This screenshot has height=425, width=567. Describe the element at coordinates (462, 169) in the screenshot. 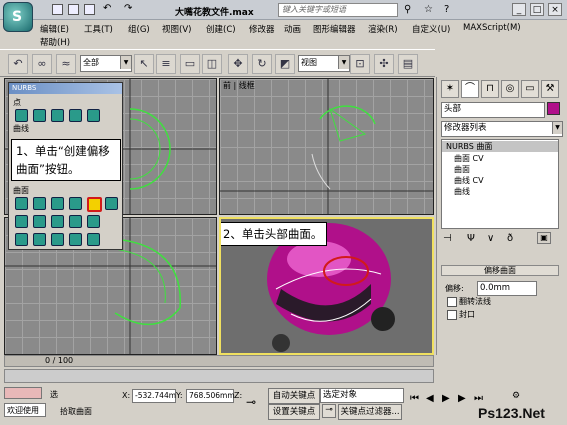

I see `stack-item: 曲面` at that location.